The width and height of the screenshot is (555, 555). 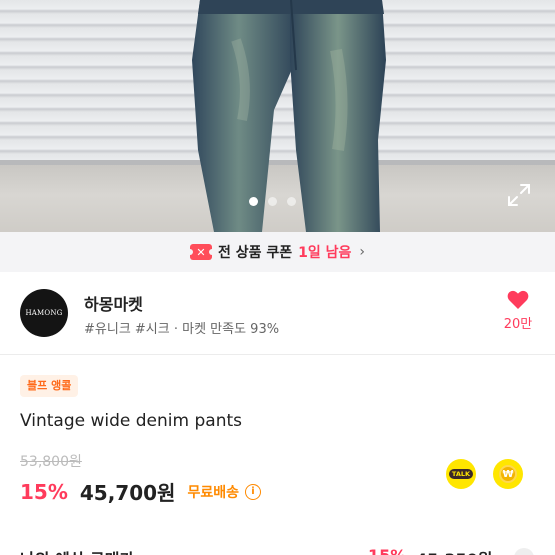 I want to click on expected-price-section: 나의 예상 구매가 15% 45,350원, so click(x=277, y=538).